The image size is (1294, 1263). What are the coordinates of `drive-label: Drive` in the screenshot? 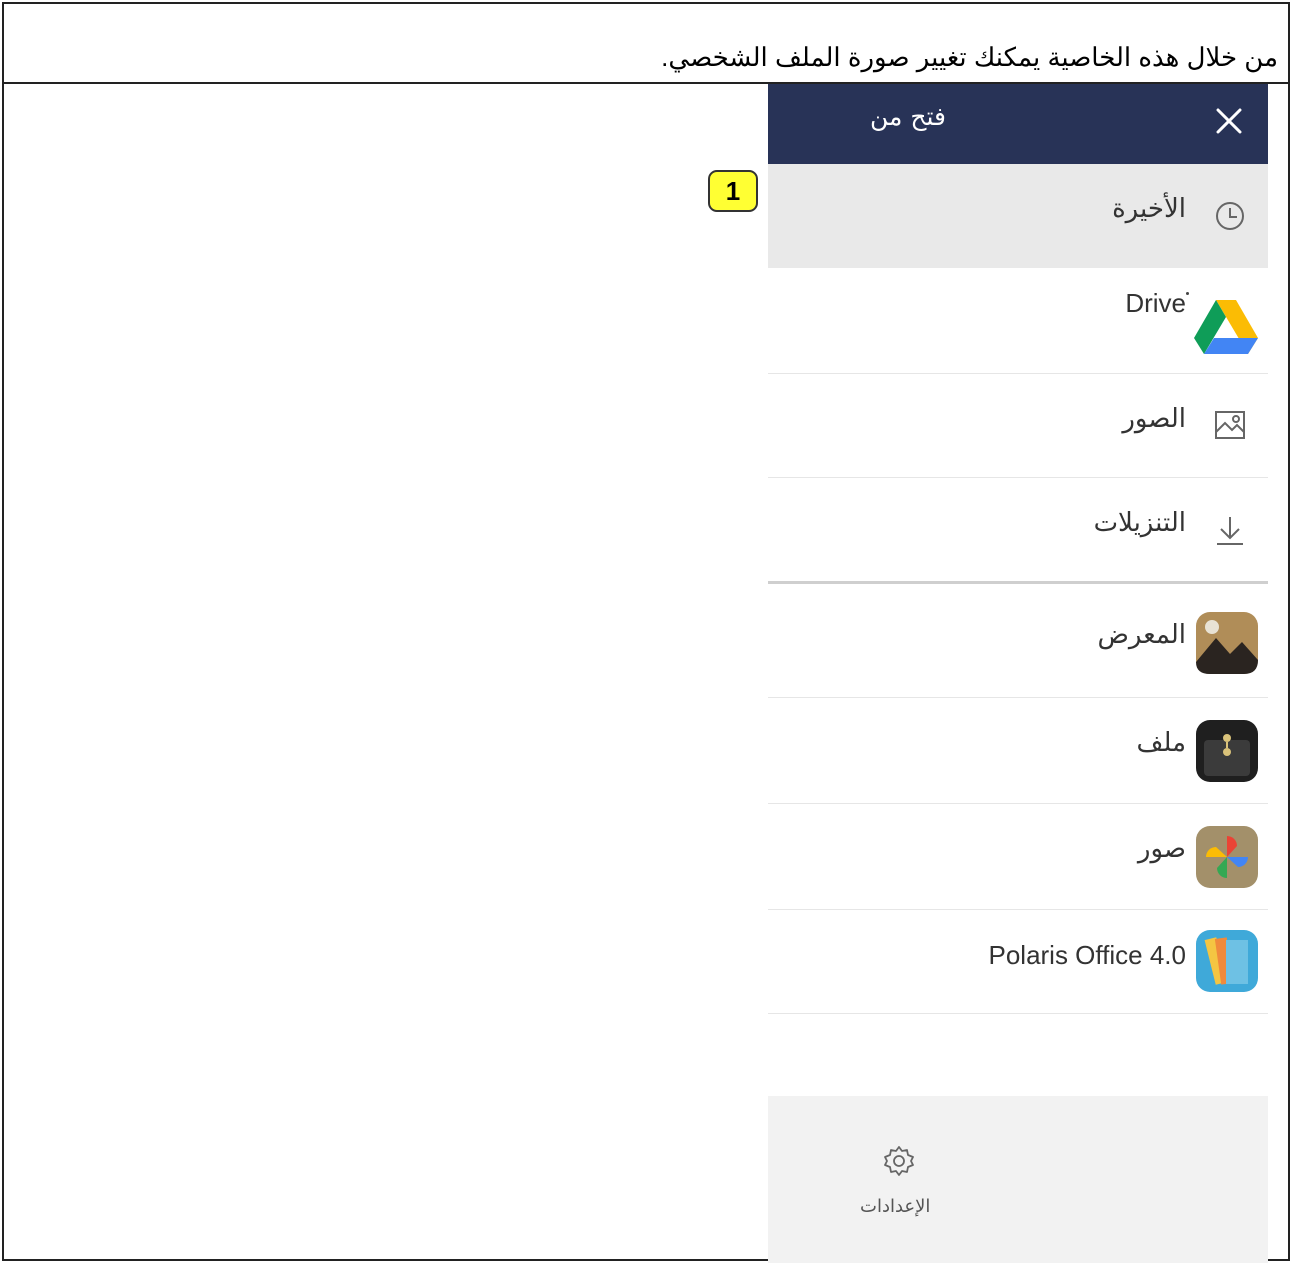 It's located at (1155, 303).